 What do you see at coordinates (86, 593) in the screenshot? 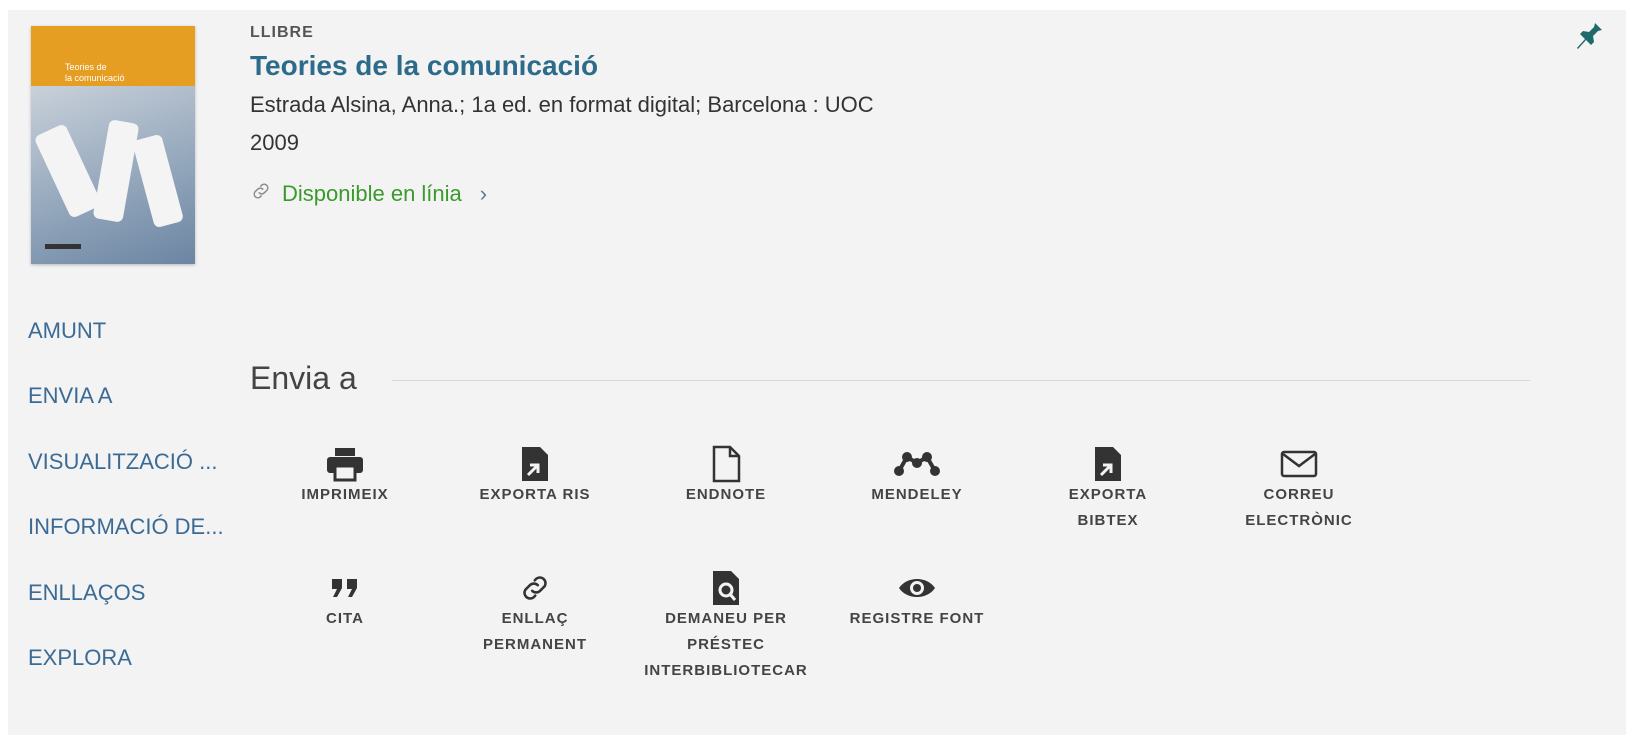
I see `sidebar-item-enllacos: ENLLAÇOS` at bounding box center [86, 593].